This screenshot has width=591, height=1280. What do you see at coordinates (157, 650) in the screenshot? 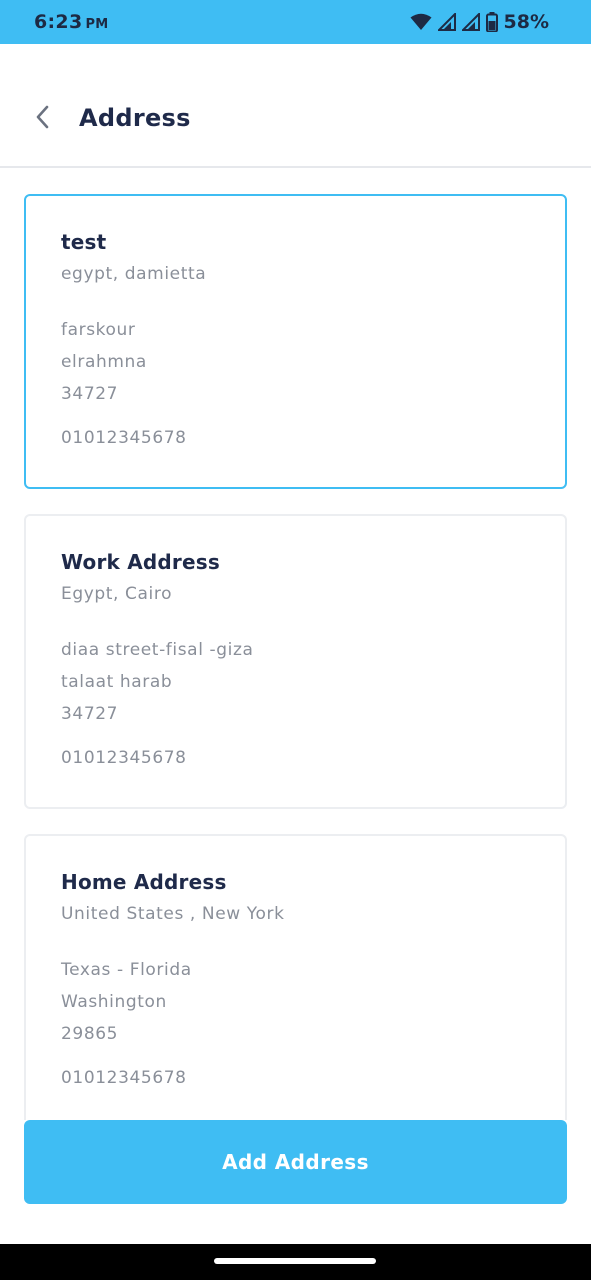
I see `address-line1: diaa street-fisal -giza` at bounding box center [157, 650].